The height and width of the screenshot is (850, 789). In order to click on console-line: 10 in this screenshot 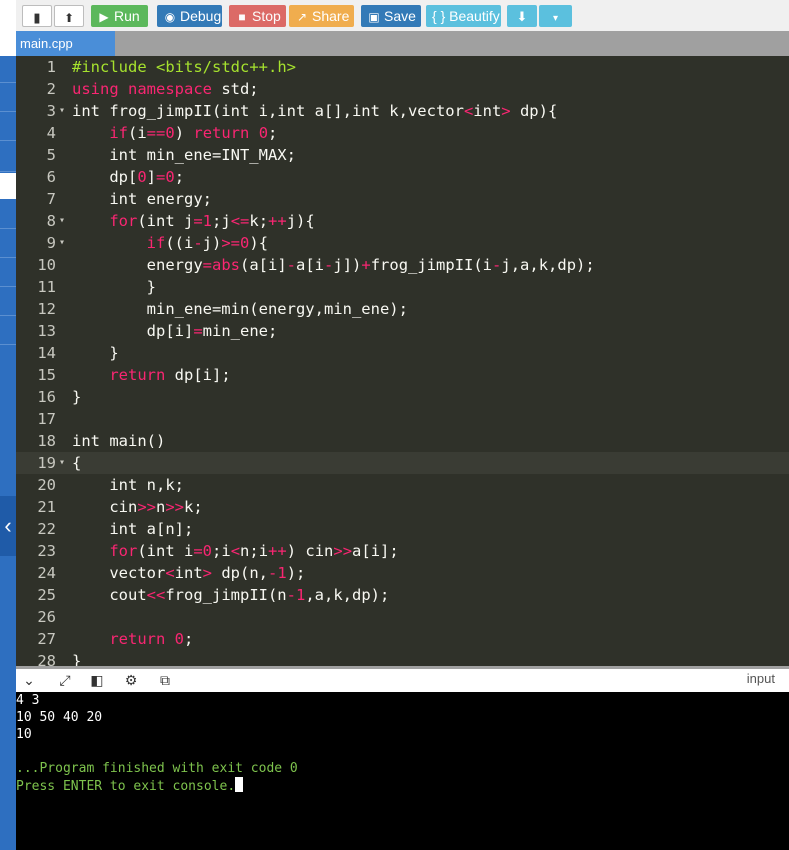, I will do `click(24, 734)`.